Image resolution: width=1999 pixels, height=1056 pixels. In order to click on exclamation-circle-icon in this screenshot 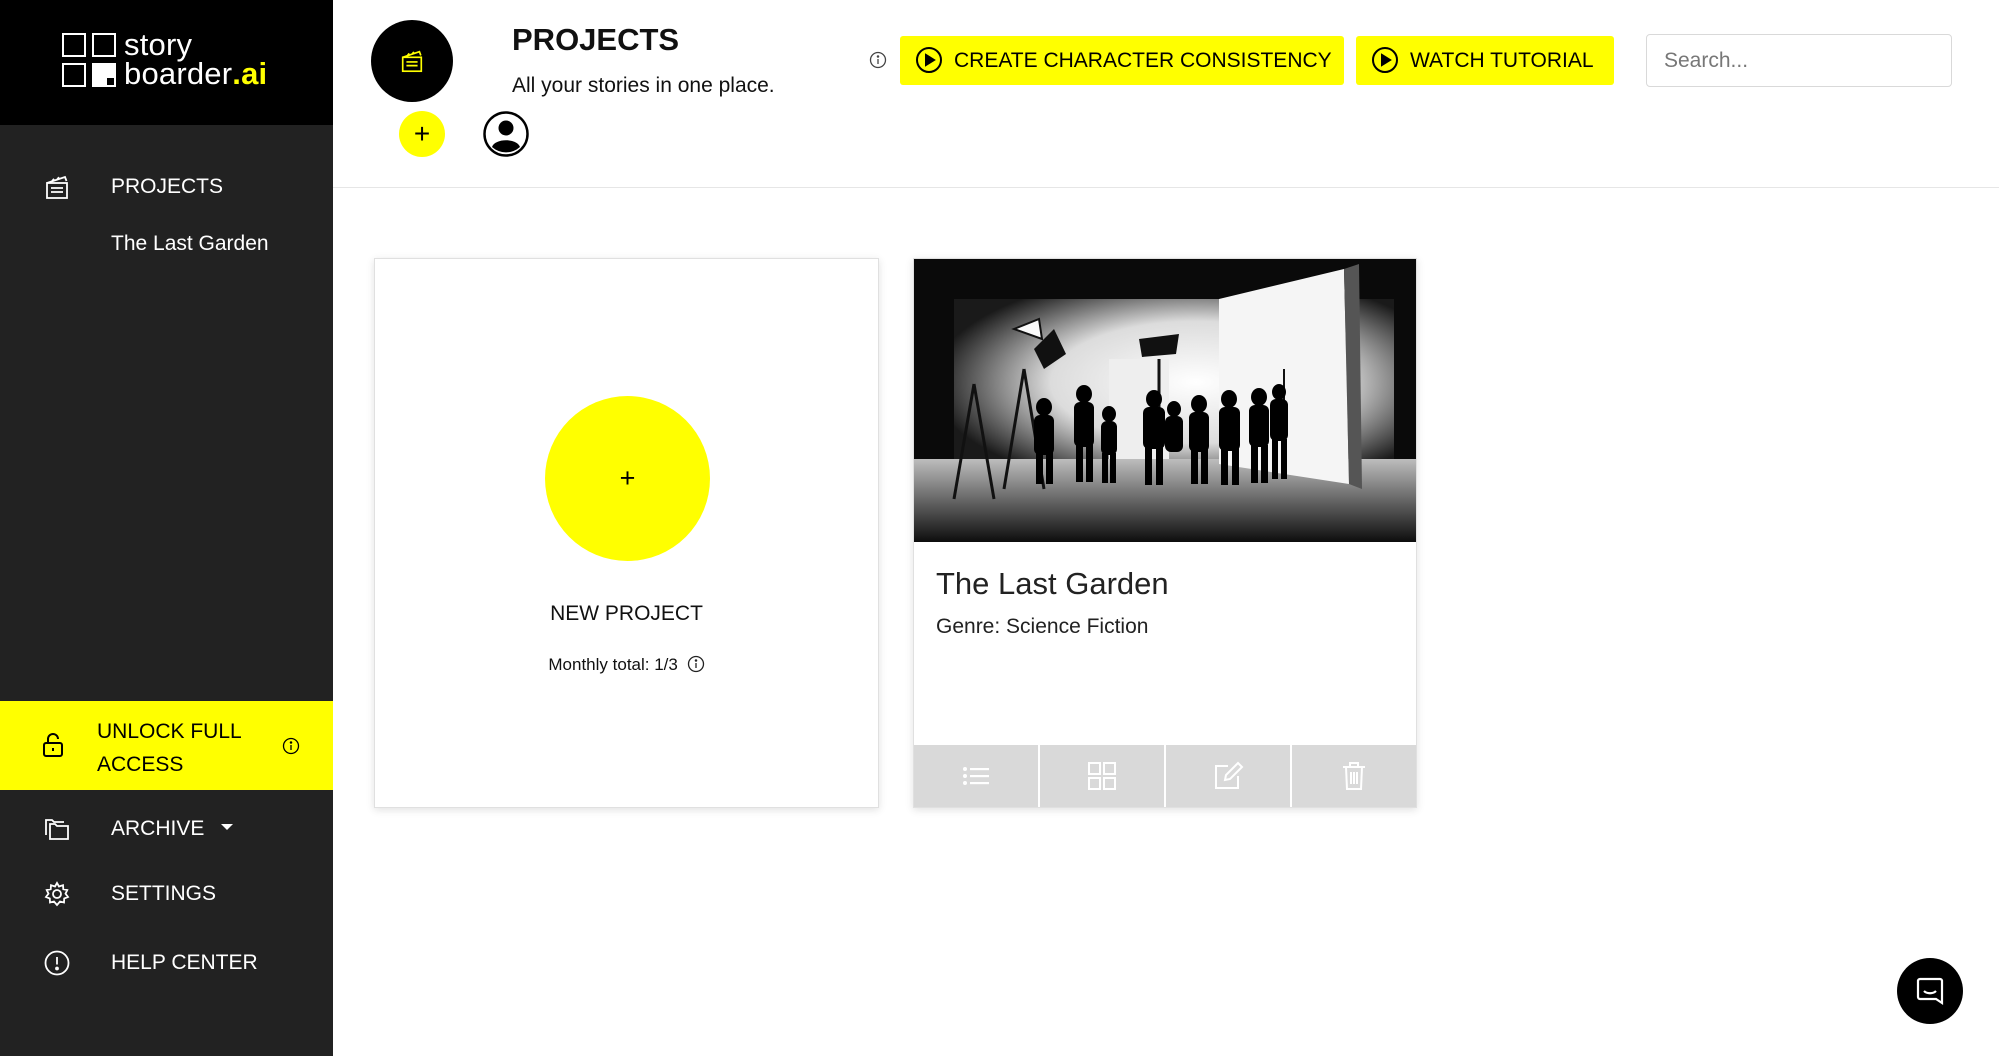, I will do `click(57, 963)`.